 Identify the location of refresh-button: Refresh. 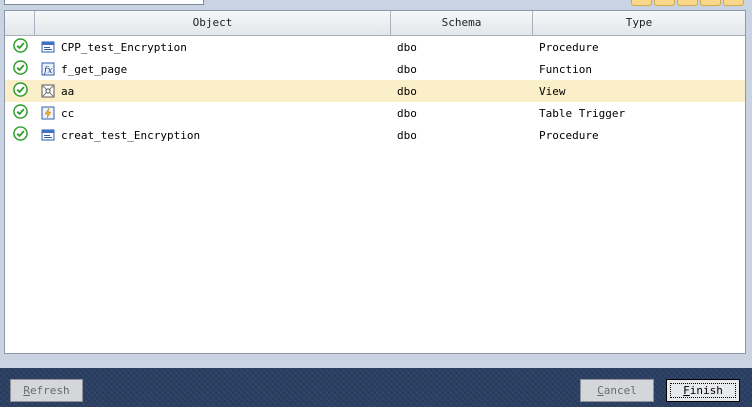
(46, 390).